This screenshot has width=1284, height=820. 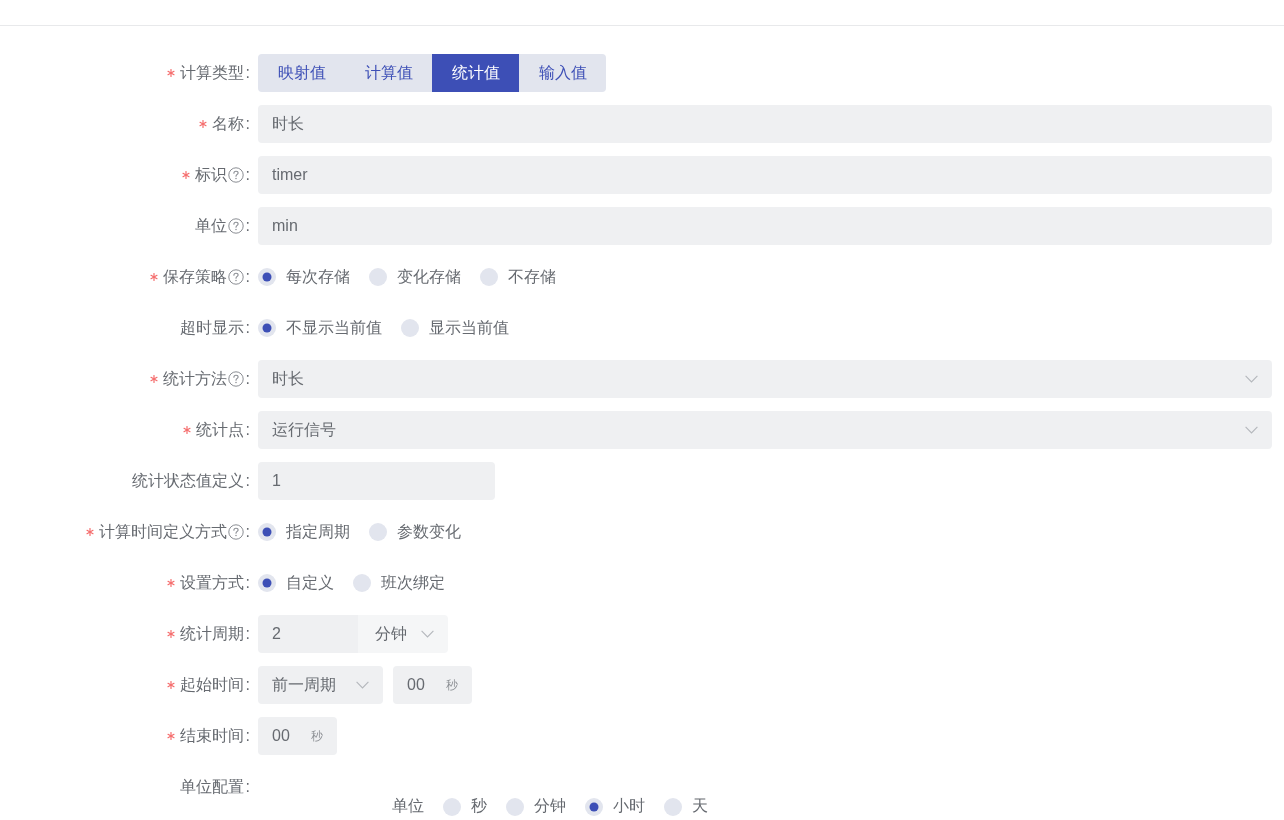 I want to click on radio-option: 秒, so click(x=465, y=806).